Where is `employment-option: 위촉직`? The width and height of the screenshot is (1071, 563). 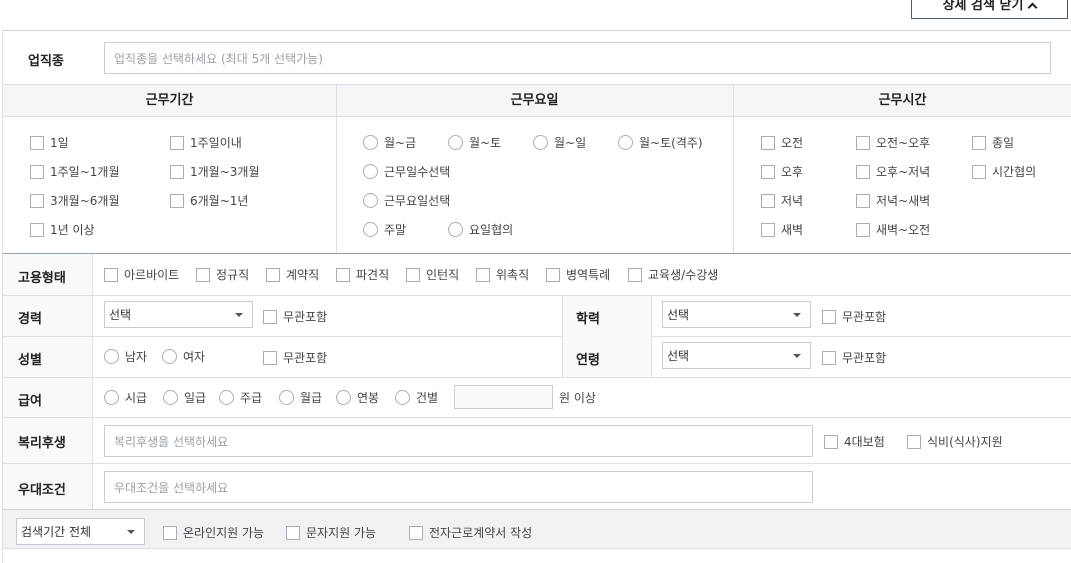 employment-option: 위촉직 is located at coordinates (502, 274).